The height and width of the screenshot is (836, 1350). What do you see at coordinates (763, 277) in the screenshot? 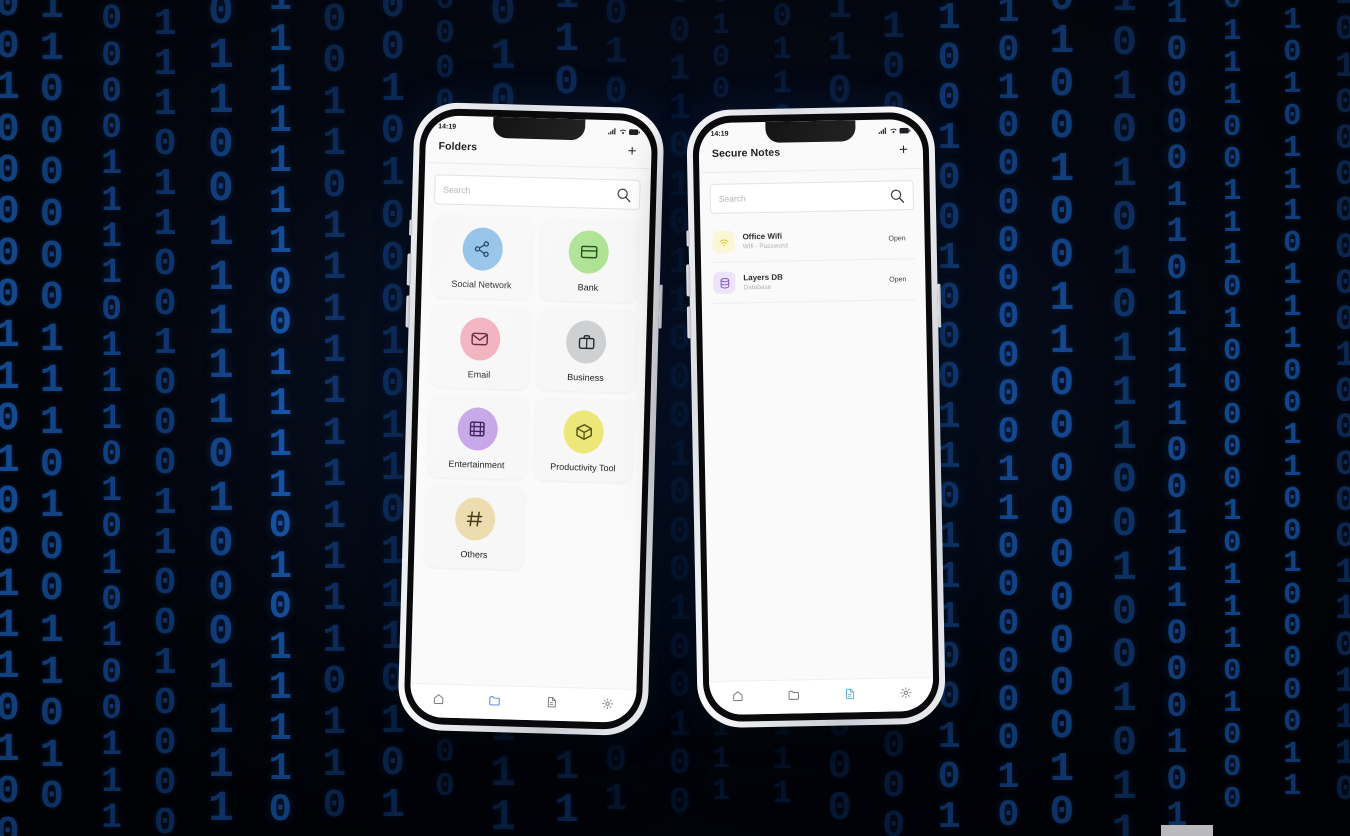
I see `note-title: Layers DB` at bounding box center [763, 277].